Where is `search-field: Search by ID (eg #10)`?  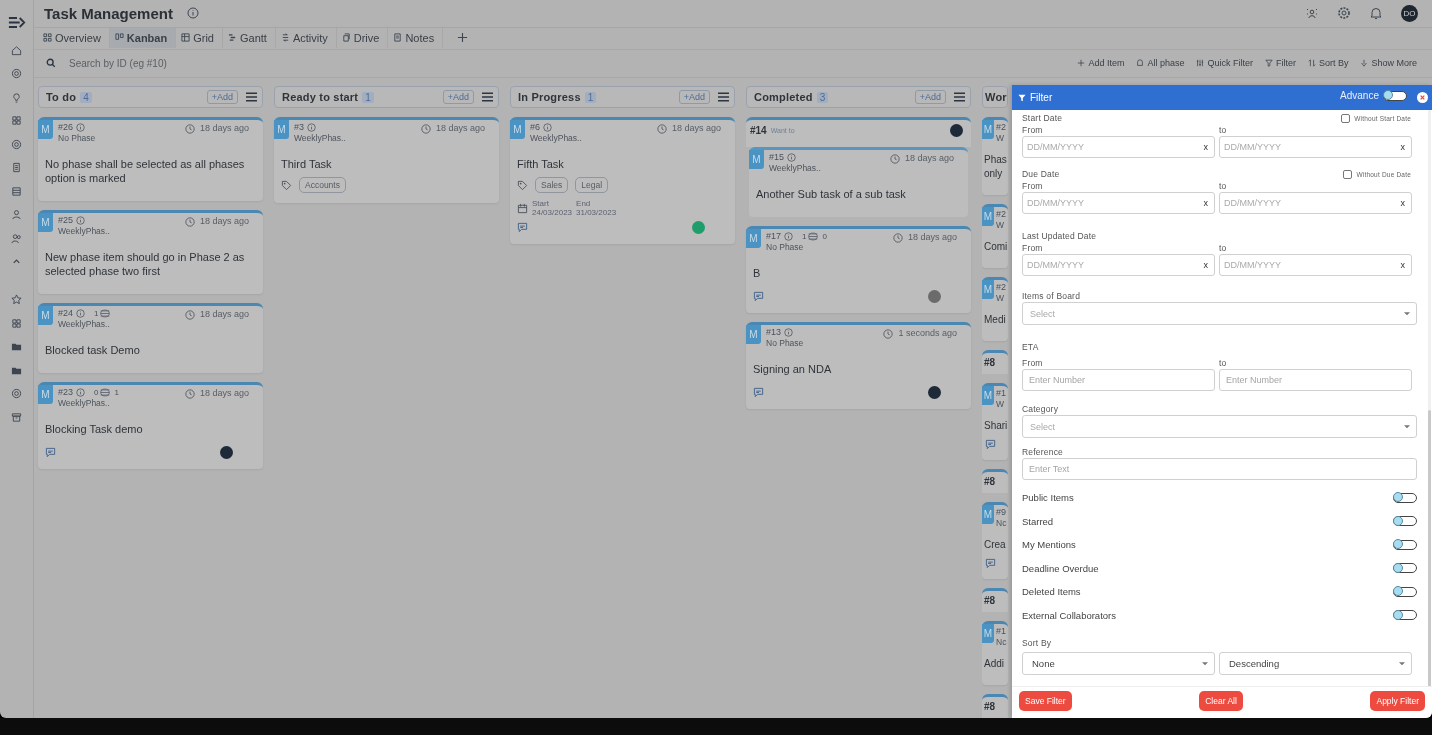
search-field: Search by ID (eg #10) is located at coordinates (169, 63).